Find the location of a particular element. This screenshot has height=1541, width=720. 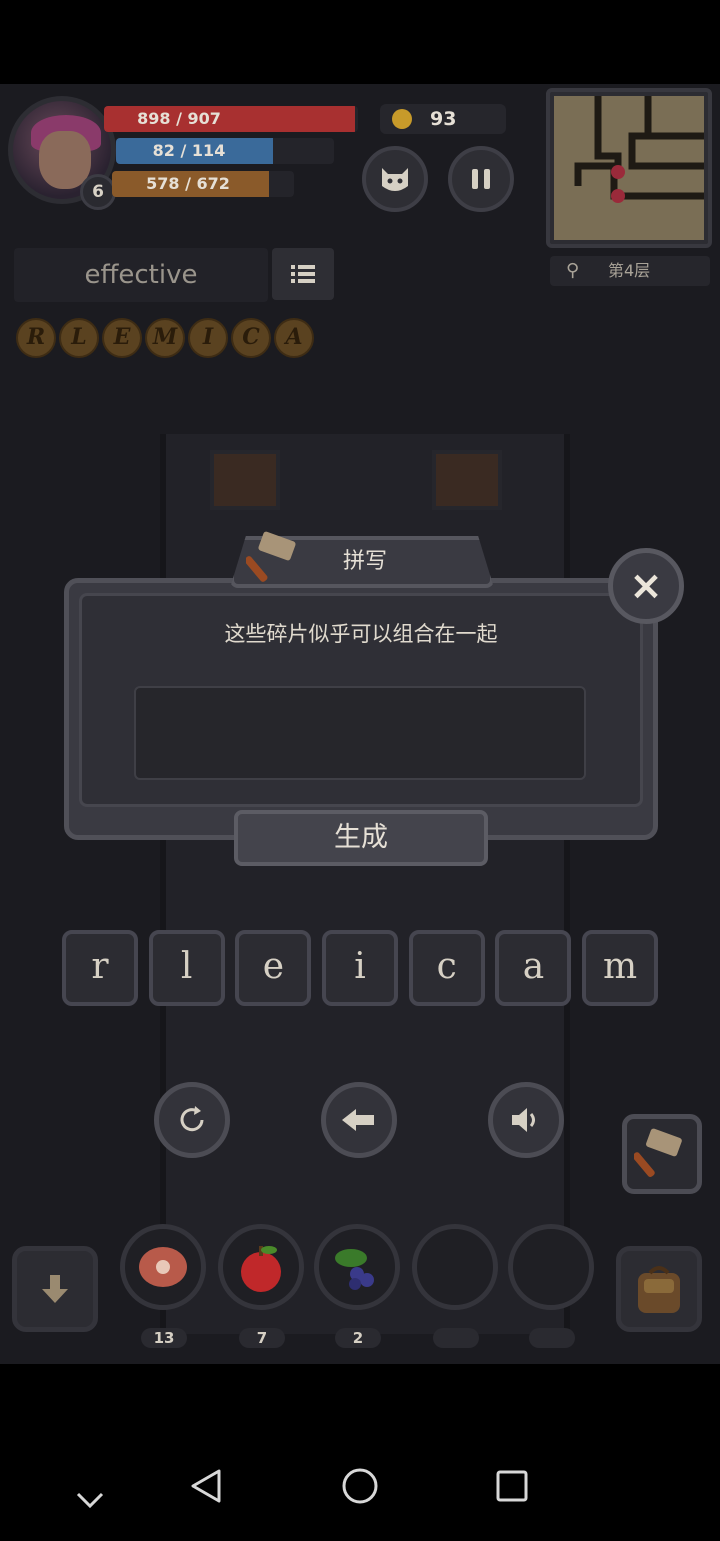

nav-home-button is located at coordinates (360, 1486).